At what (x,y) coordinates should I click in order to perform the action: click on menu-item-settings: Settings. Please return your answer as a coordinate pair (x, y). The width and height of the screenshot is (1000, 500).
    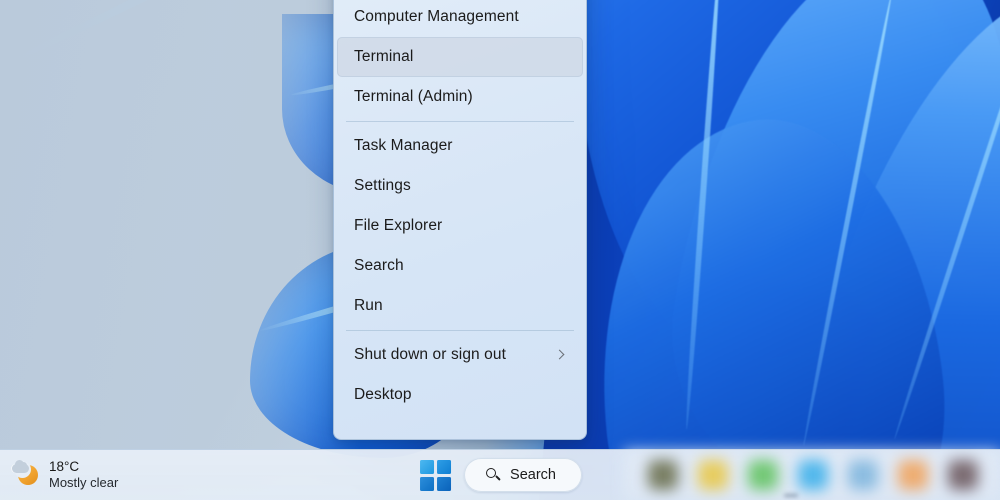
    Looking at the image, I should click on (460, 186).